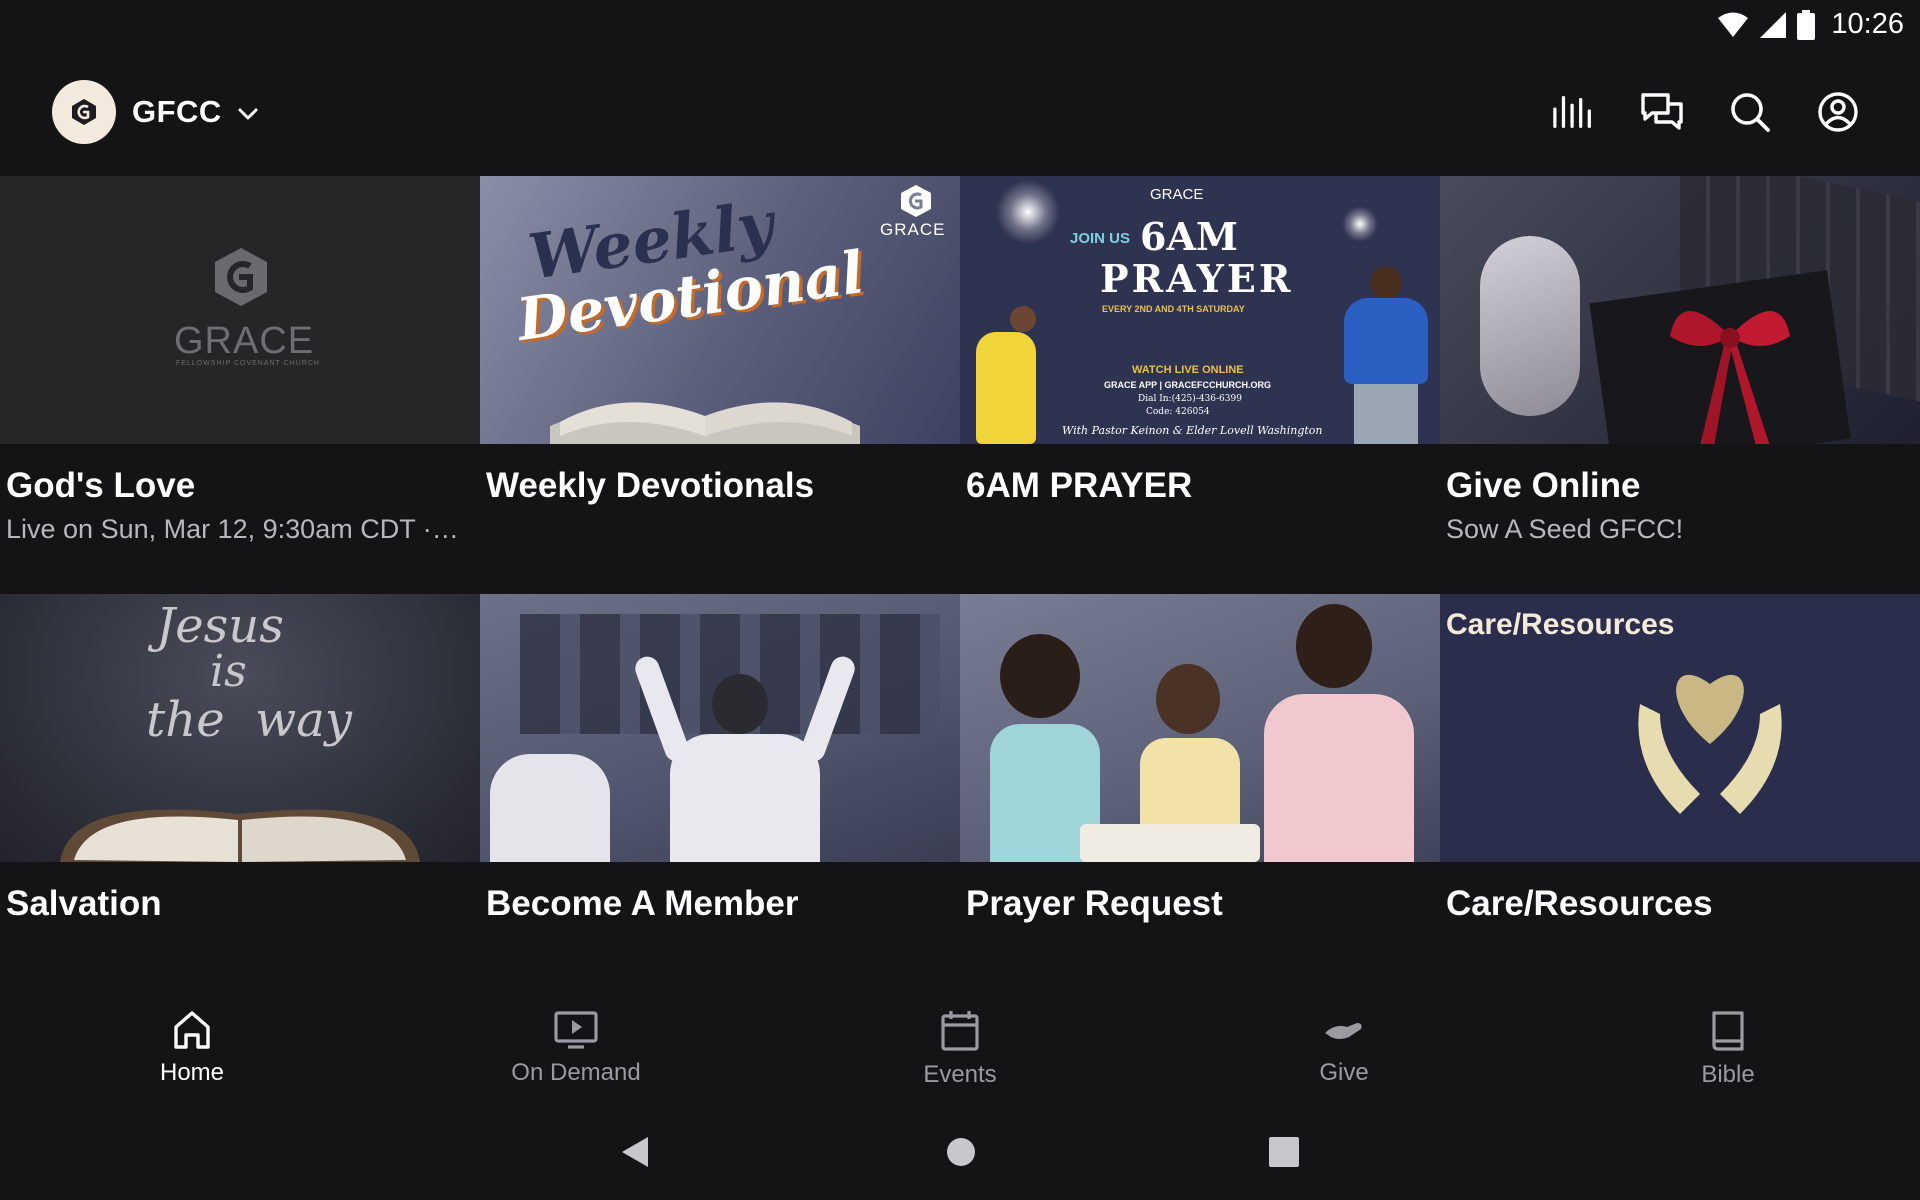 The image size is (1920, 1200). I want to click on wifi-icon, so click(1733, 24).